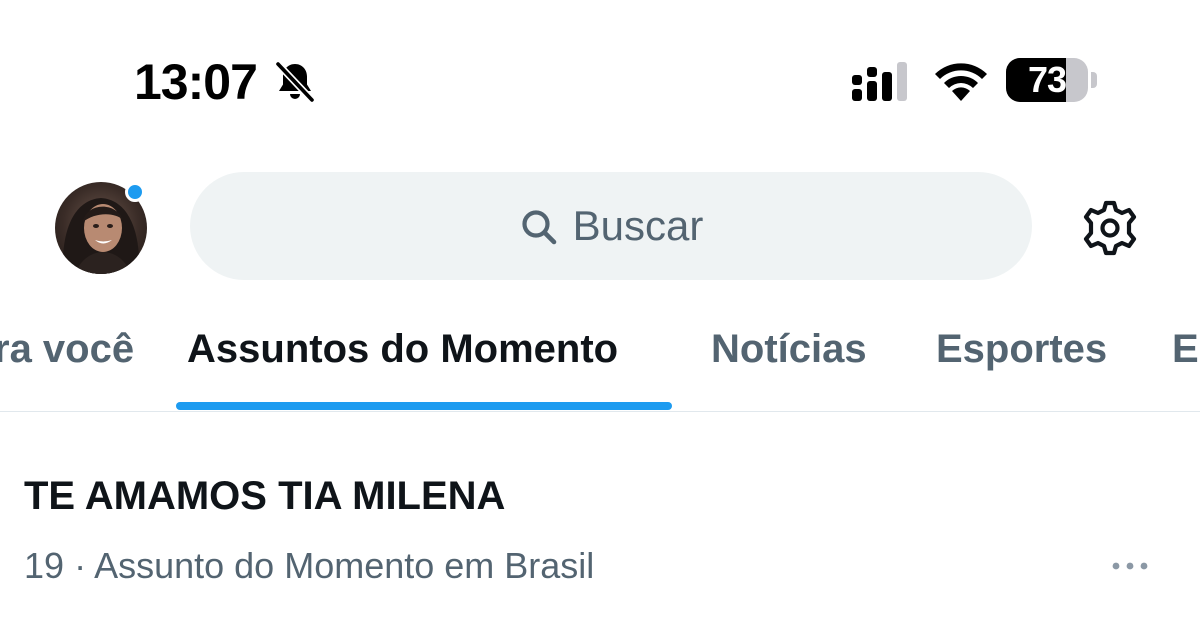 The height and width of the screenshot is (640, 1200). What do you see at coordinates (539, 227) in the screenshot?
I see `search-icon` at bounding box center [539, 227].